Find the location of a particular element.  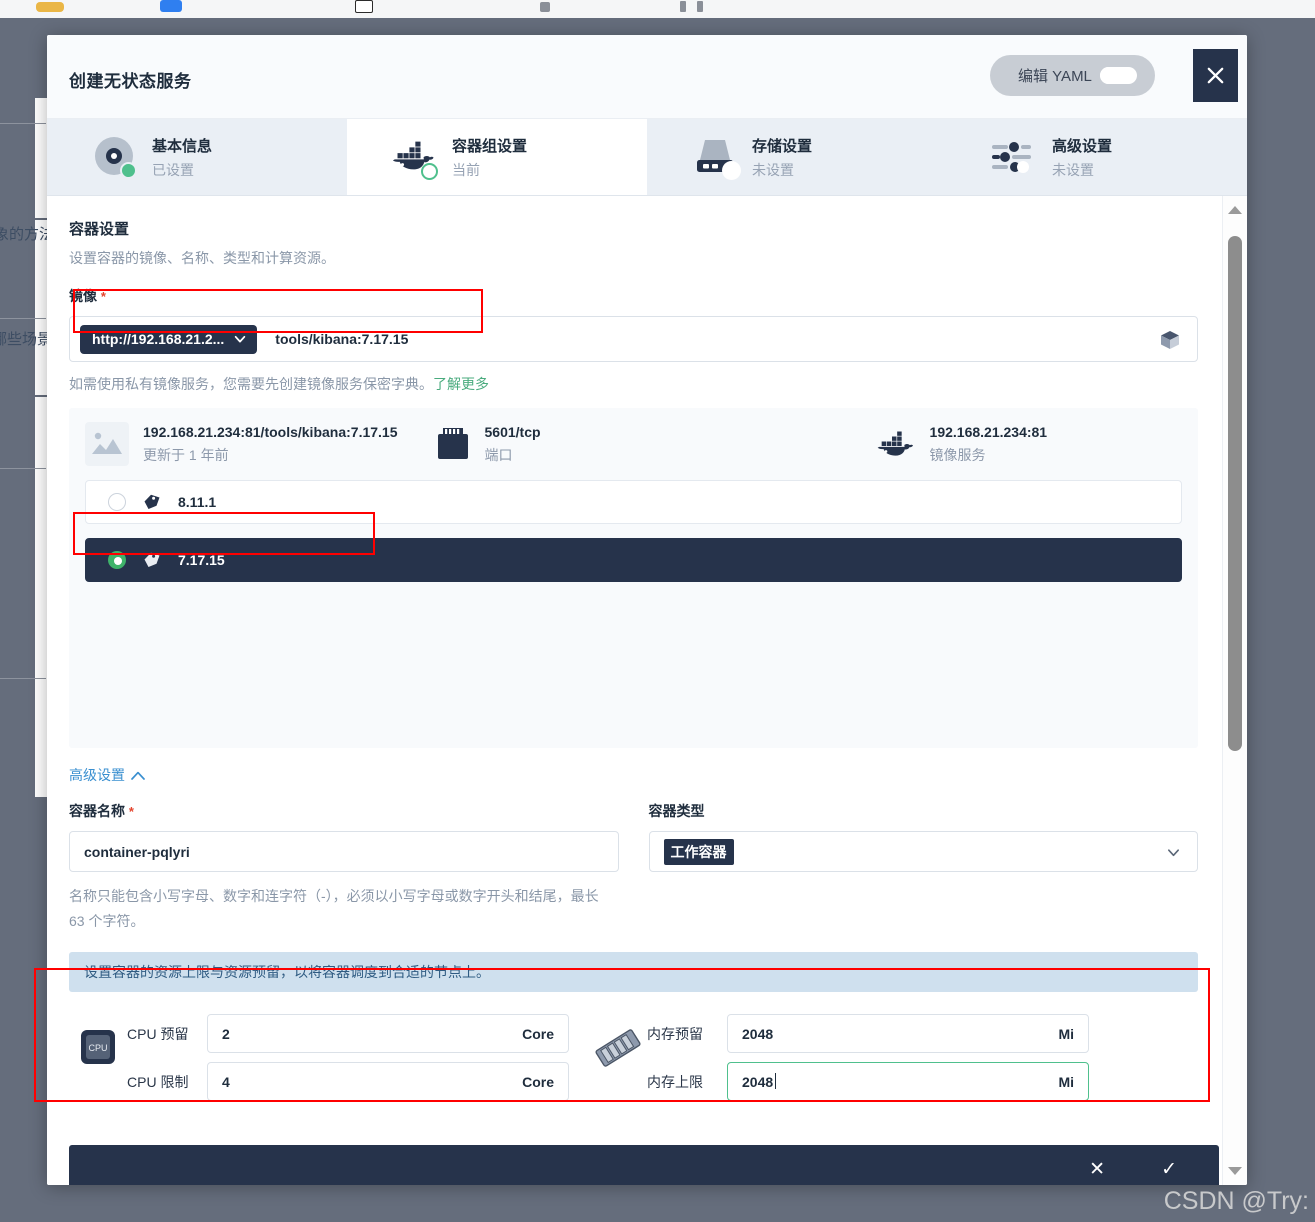

step-status: 当前 is located at coordinates (466, 169).